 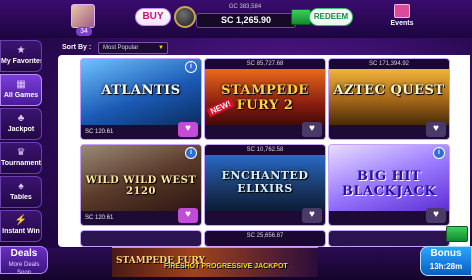 I want to click on game-sc-value: SC 171,394.92, so click(x=389, y=64).